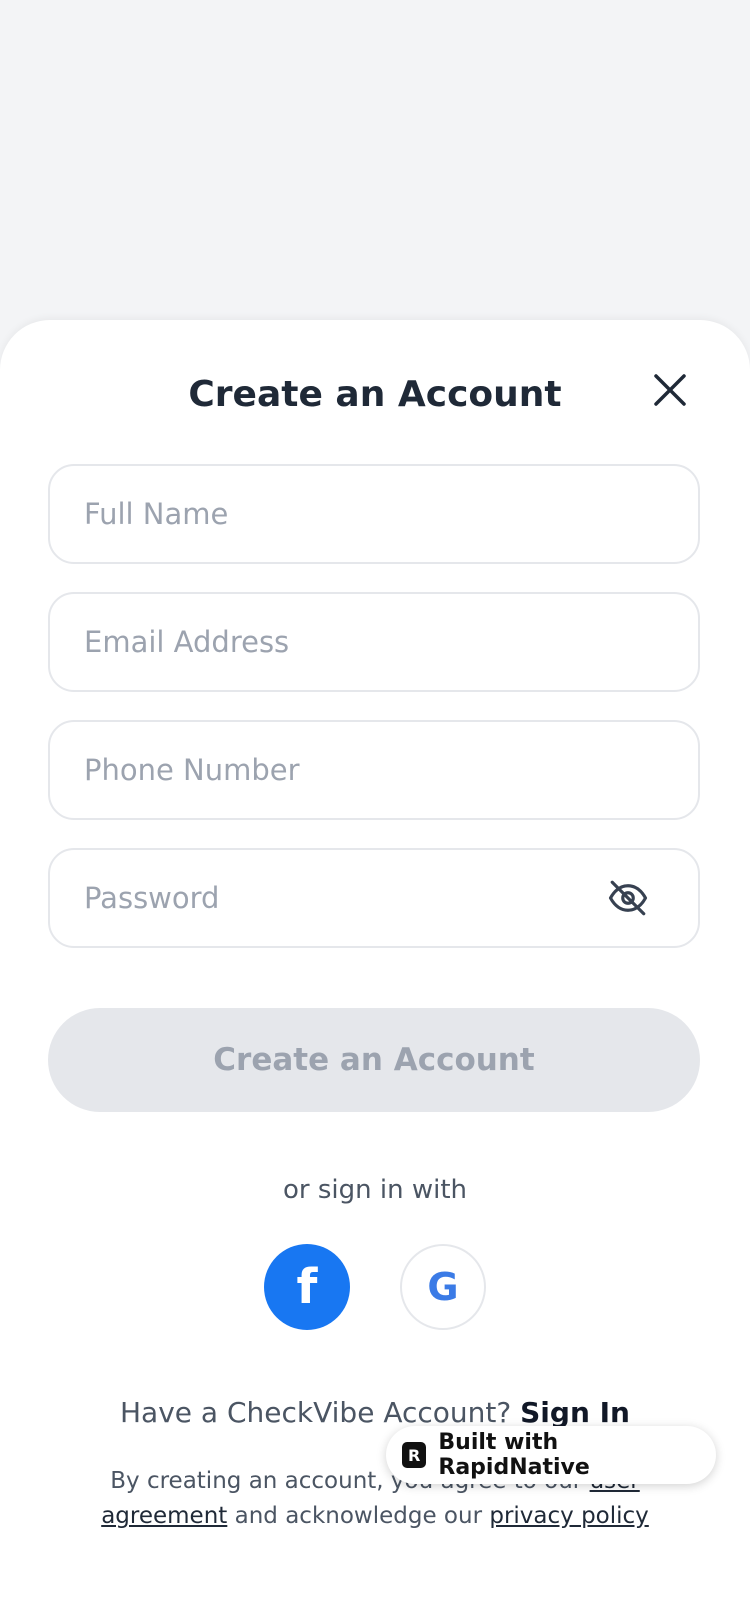  Describe the element at coordinates (575, 1412) in the screenshot. I see `sign-in-link: Sign In` at that location.